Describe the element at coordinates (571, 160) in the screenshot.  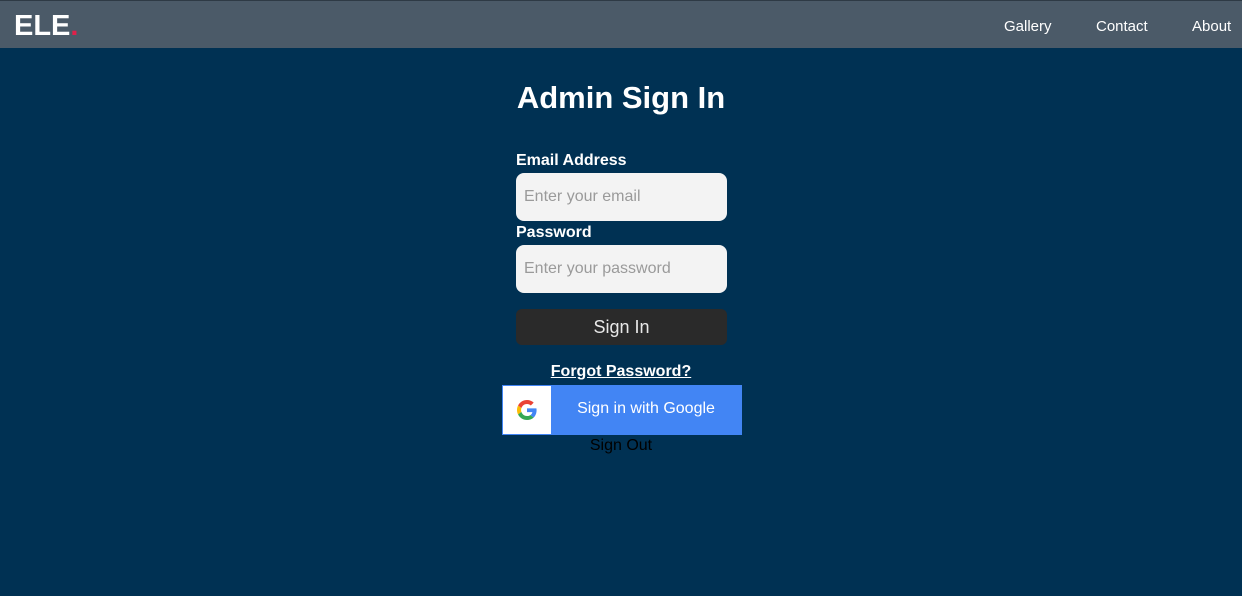
I see `email-label: Email Address` at that location.